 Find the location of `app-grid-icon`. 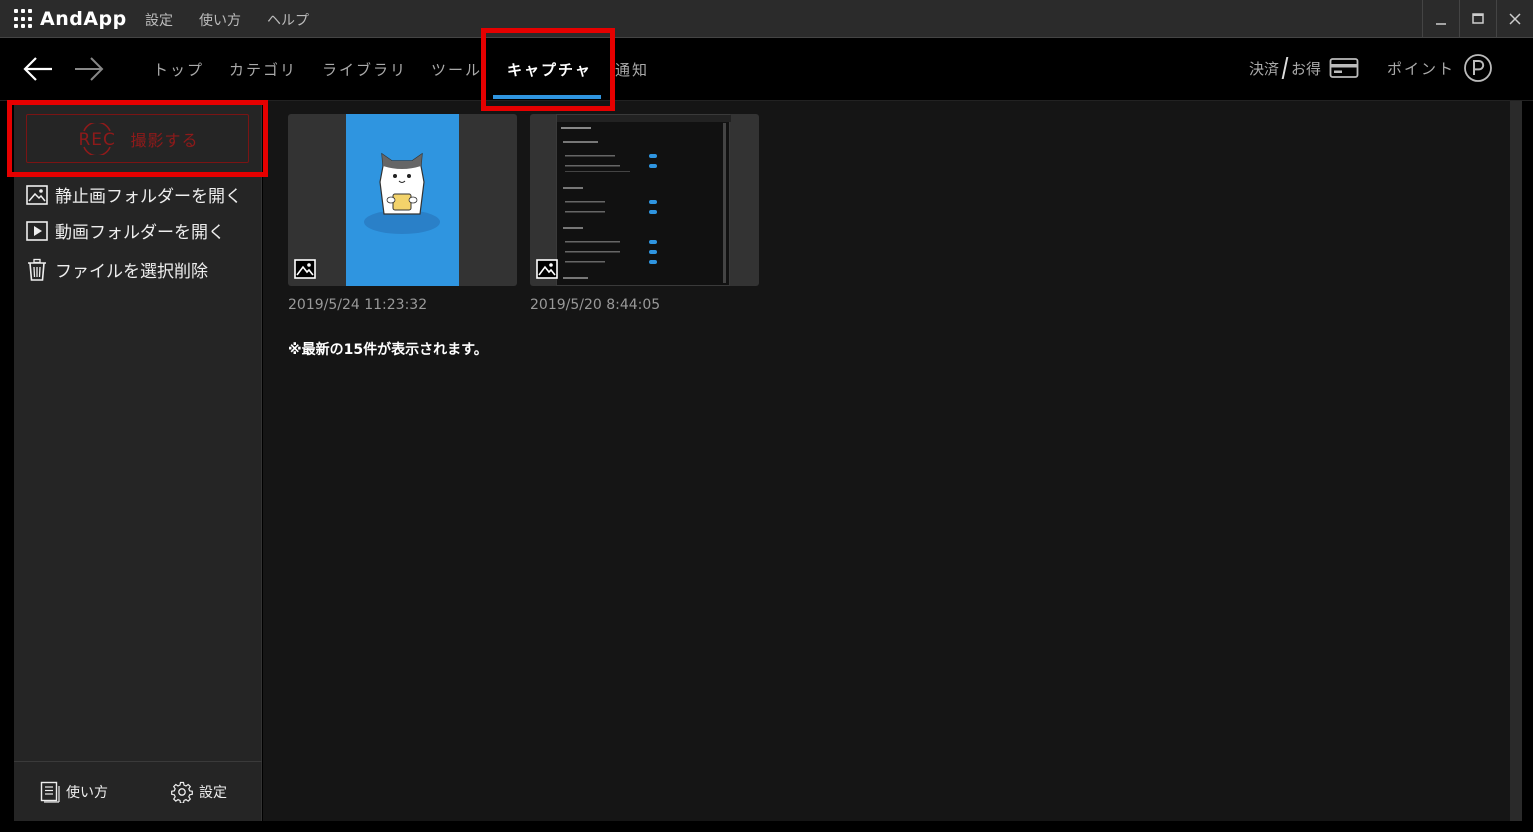

app-grid-icon is located at coordinates (24, 19).